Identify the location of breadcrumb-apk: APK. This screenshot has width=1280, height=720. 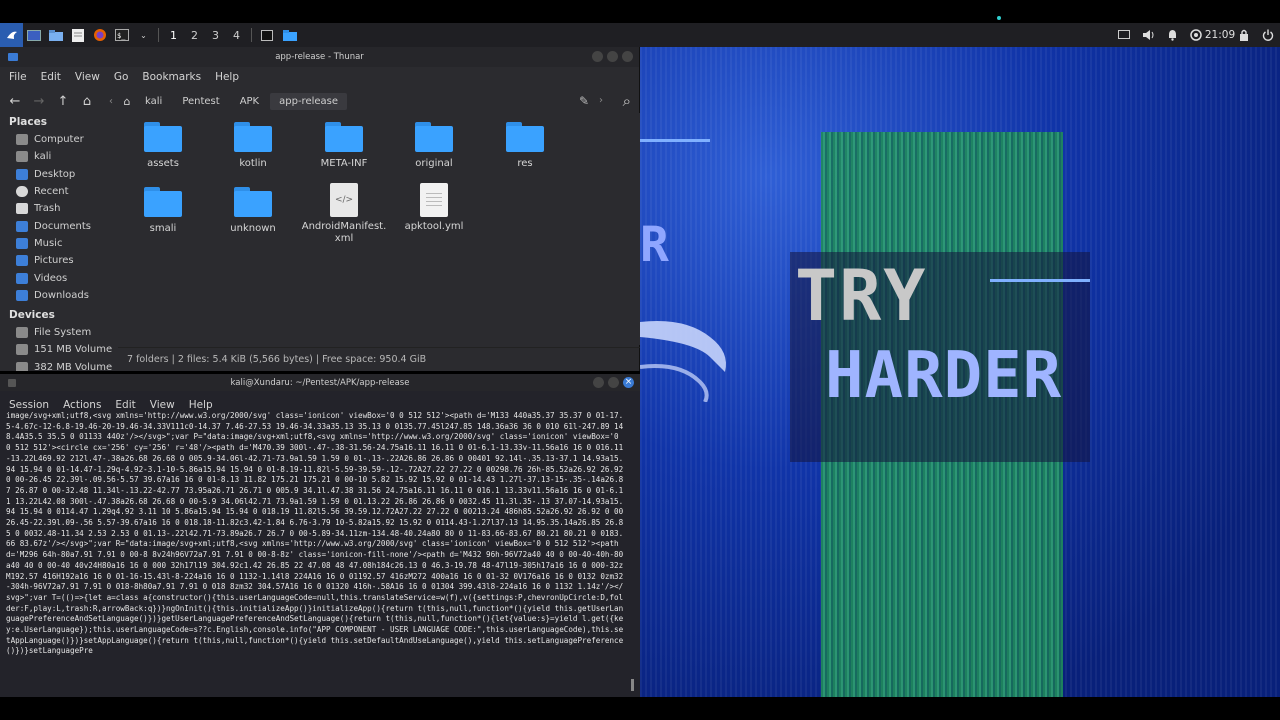
(249, 101).